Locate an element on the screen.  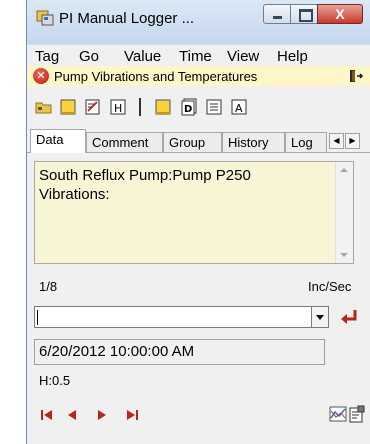
trend-chart-icon is located at coordinates (338, 414).